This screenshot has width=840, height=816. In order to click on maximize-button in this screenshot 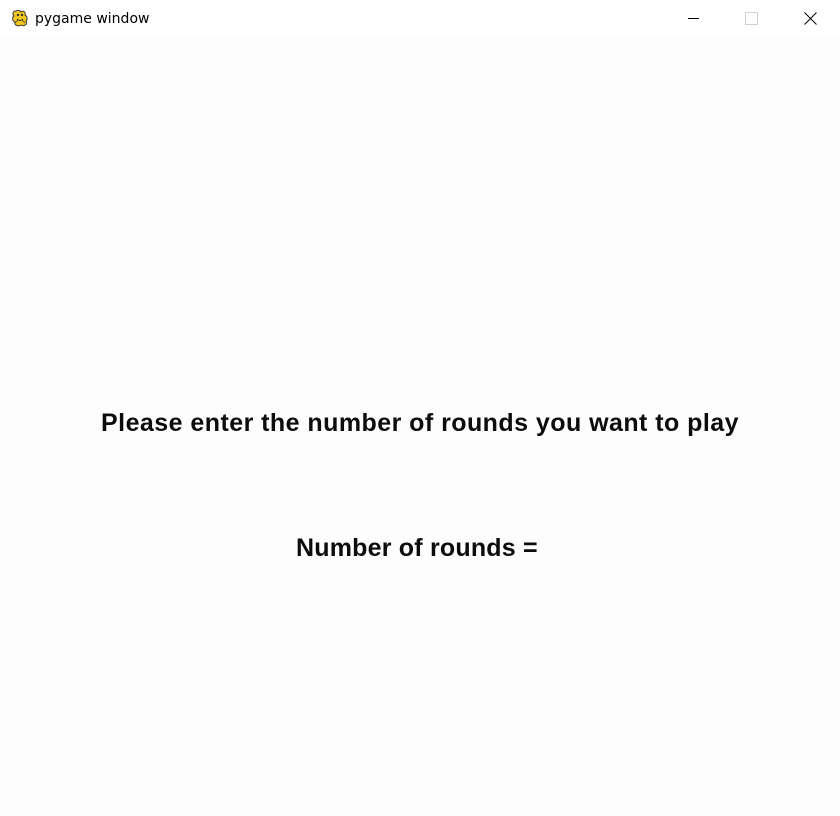, I will do `click(751, 19)`.